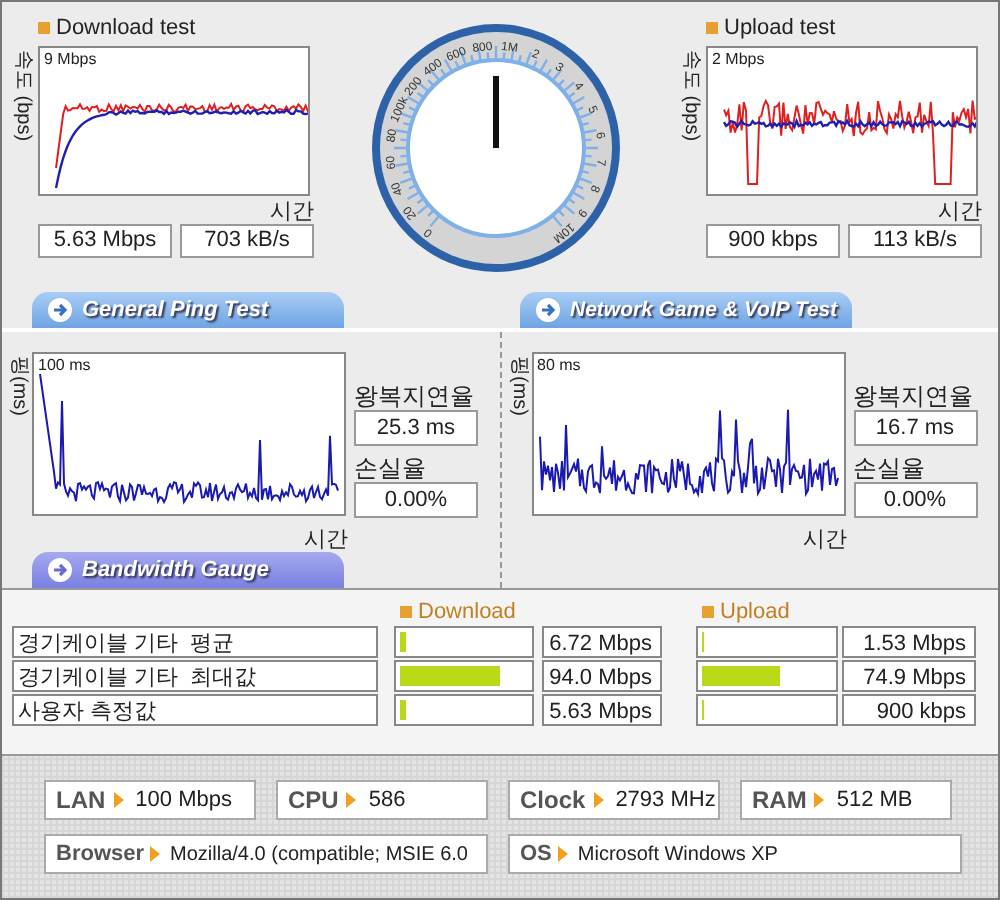 This screenshot has width=1000, height=900. I want to click on tab-title: Bandwidth Gauge, so click(175, 570).